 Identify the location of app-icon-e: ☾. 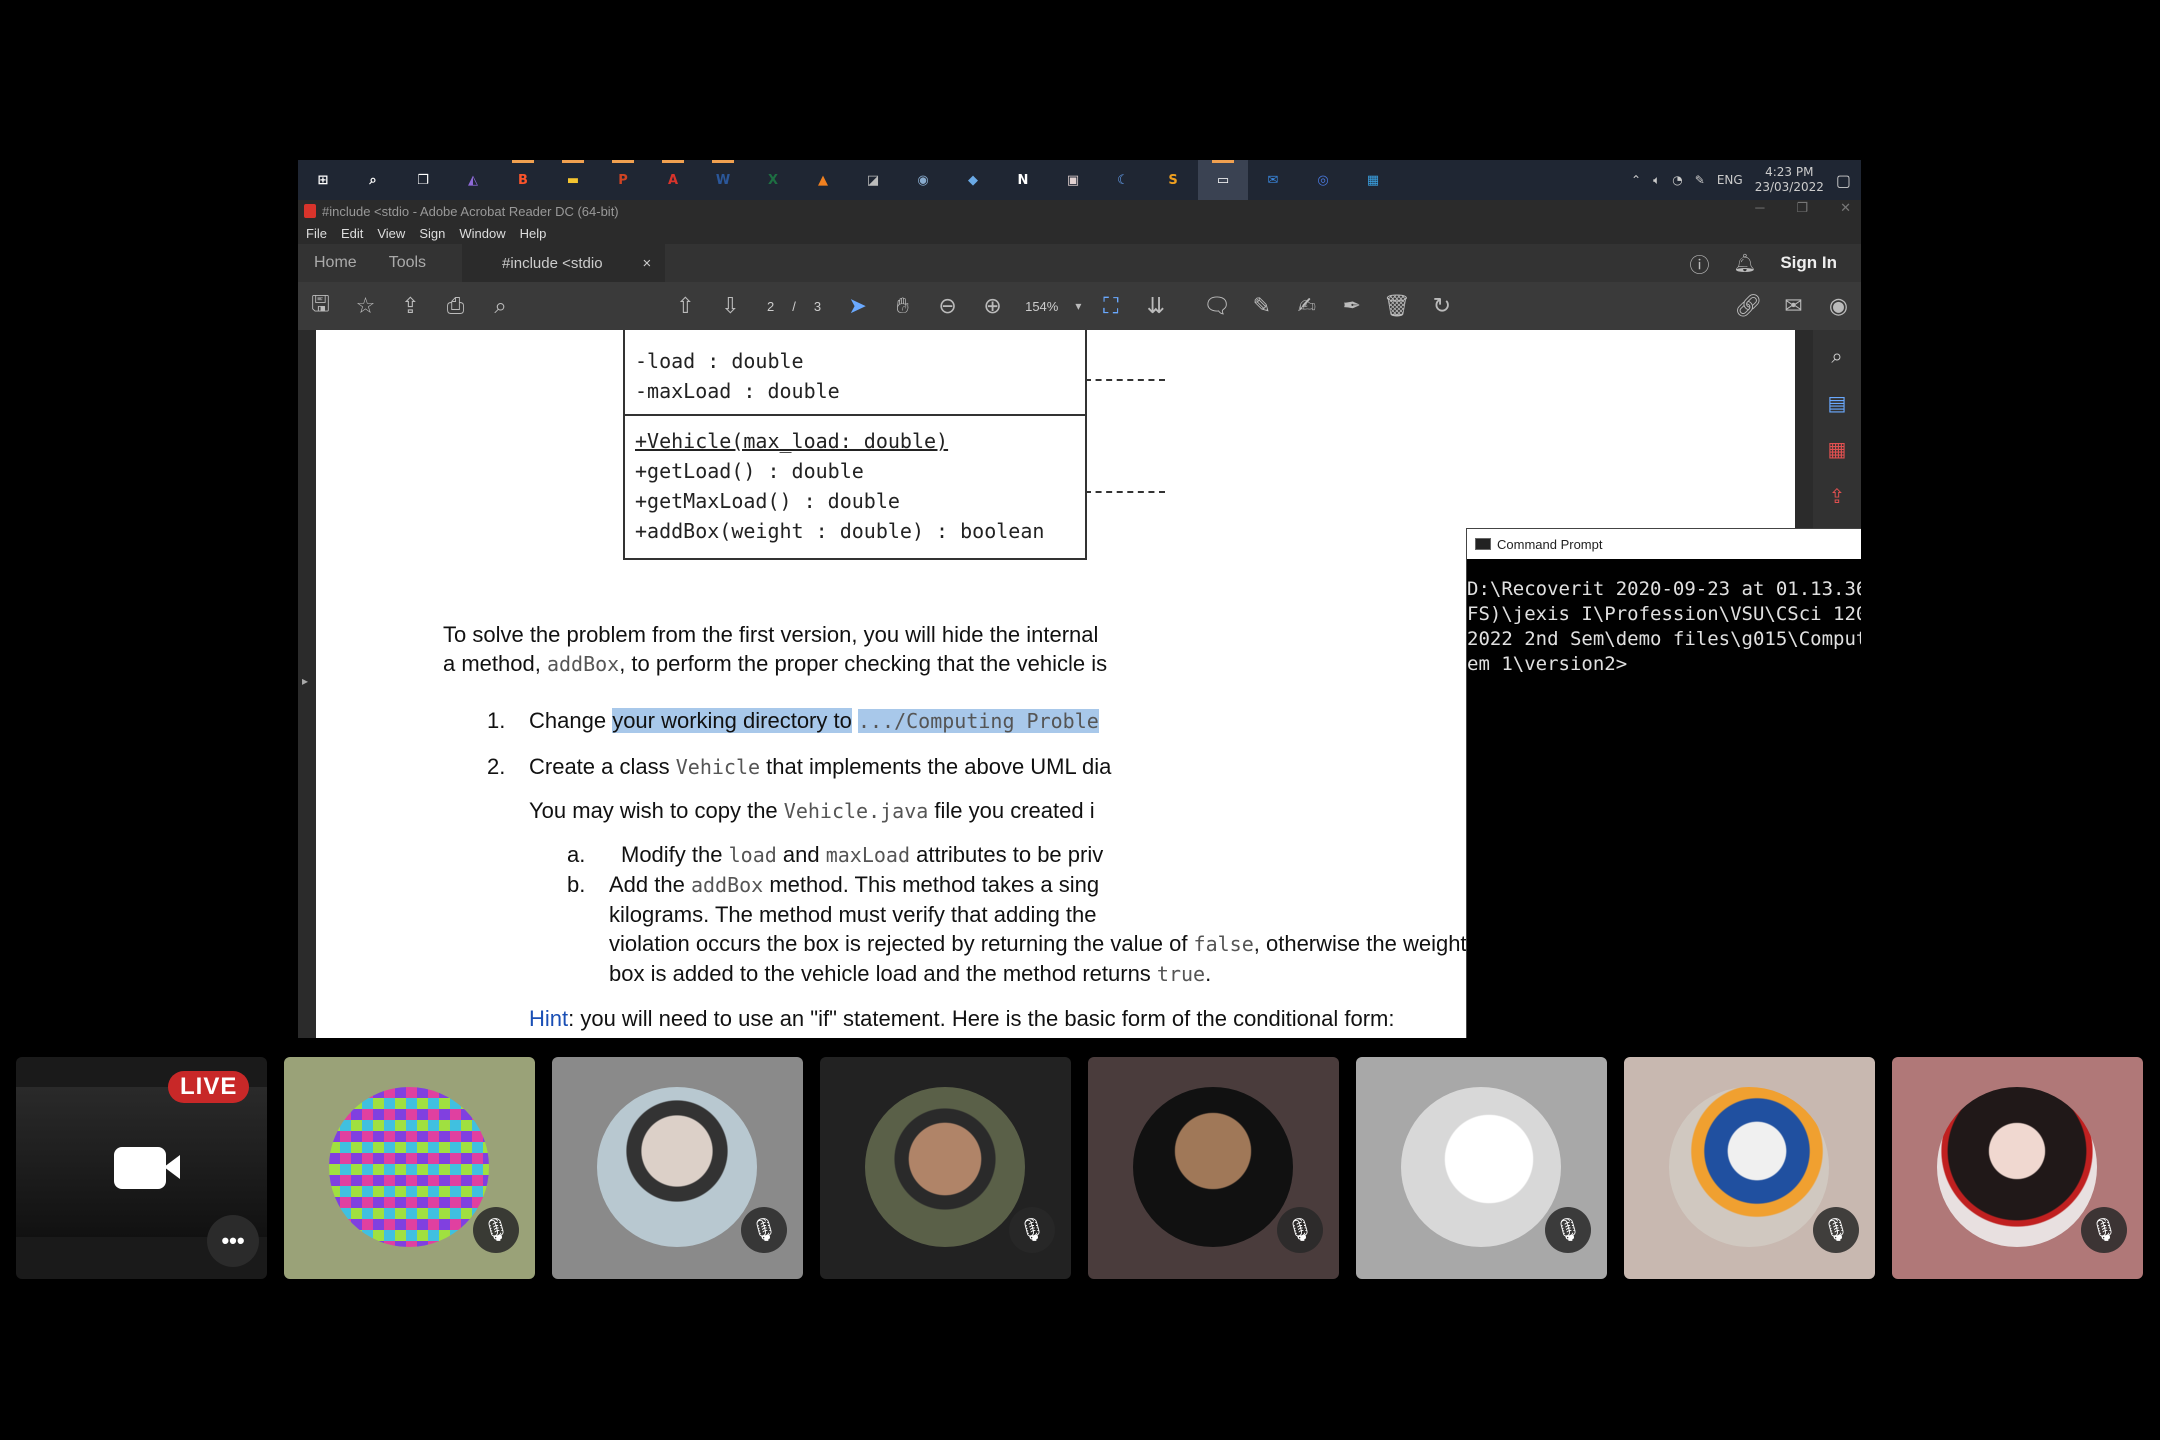
(1123, 180).